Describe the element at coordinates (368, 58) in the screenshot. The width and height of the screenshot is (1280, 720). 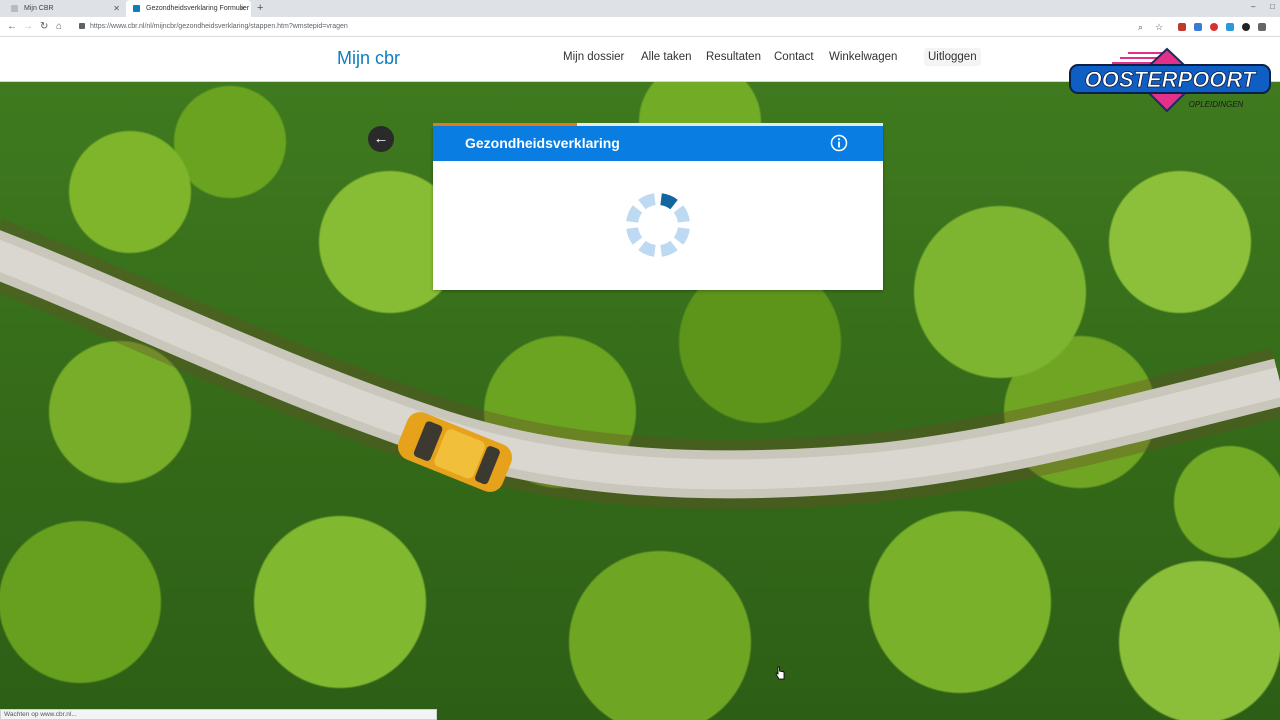
I see `site-brand-link: Mijn cbr` at that location.